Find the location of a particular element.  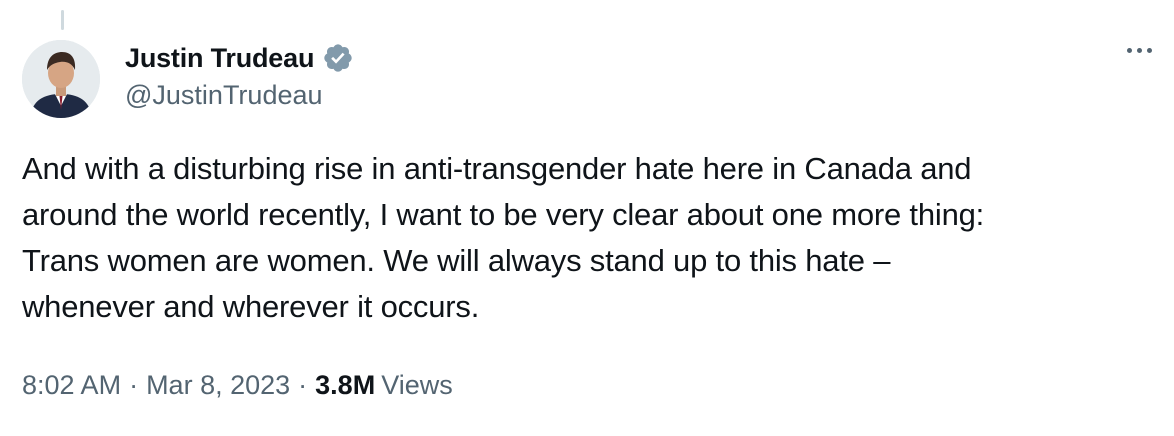

author-handle: @JustinTrudeau is located at coordinates (224, 95).